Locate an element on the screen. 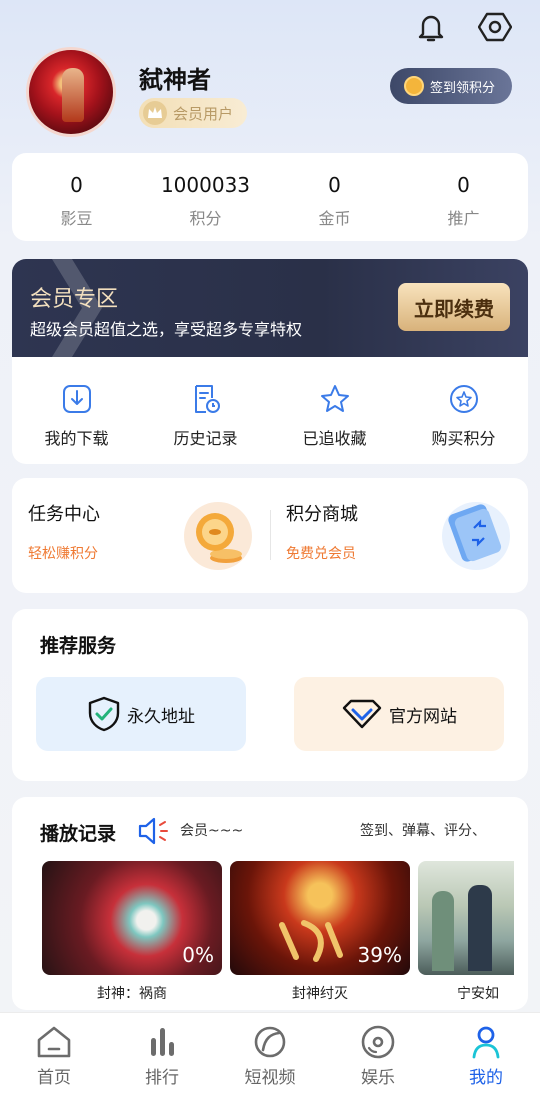 This screenshot has width=540, height=1094. recommend-title: 推荐服务 is located at coordinates (78, 646).